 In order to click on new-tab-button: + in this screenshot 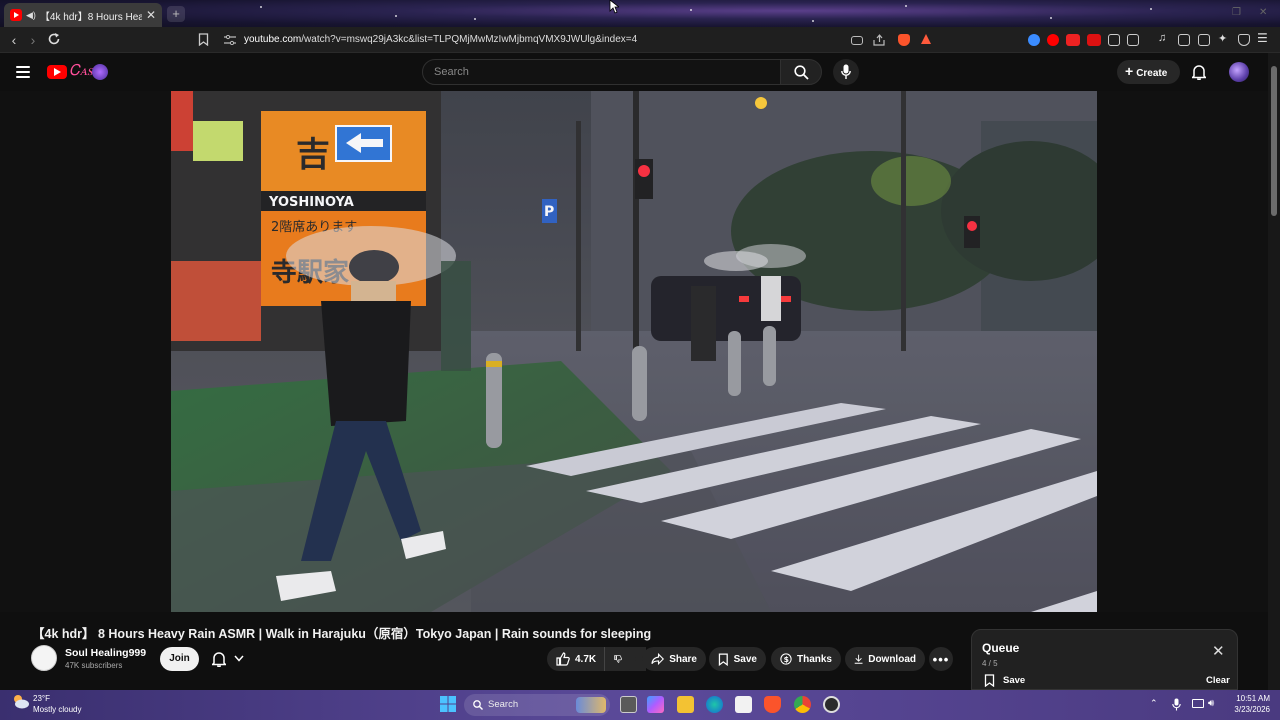, I will do `click(176, 14)`.